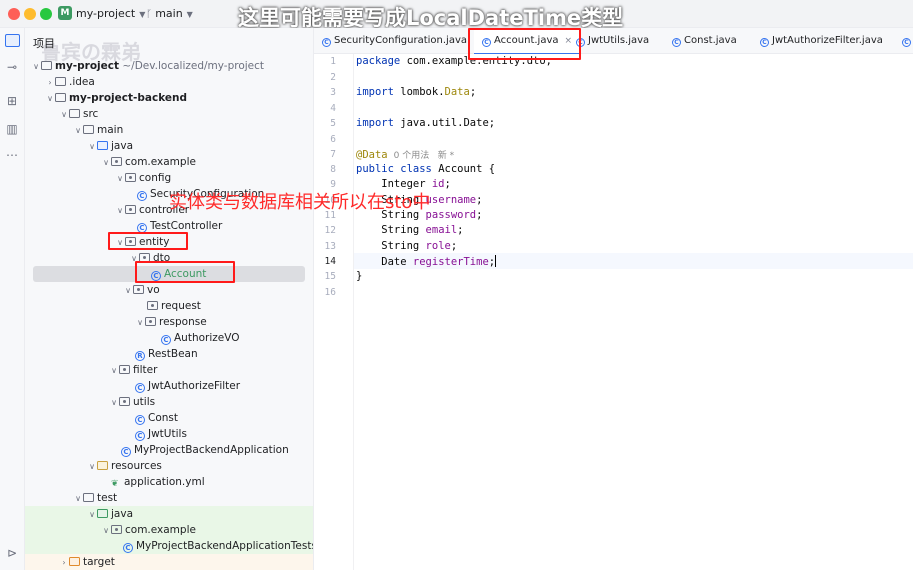 The width and height of the screenshot is (913, 570). I want to click on branch-label: main, so click(169, 13).